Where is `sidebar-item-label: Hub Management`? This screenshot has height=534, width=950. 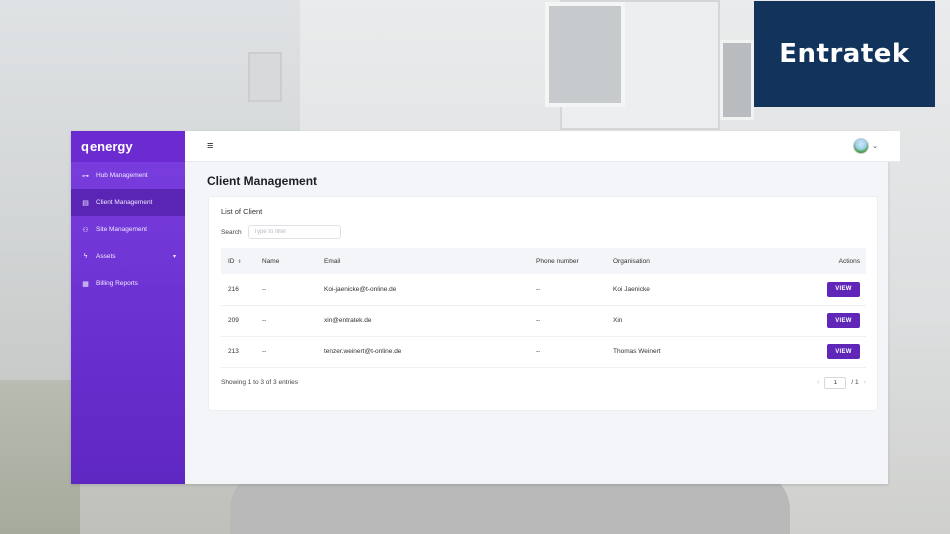 sidebar-item-label: Hub Management is located at coordinates (122, 175).